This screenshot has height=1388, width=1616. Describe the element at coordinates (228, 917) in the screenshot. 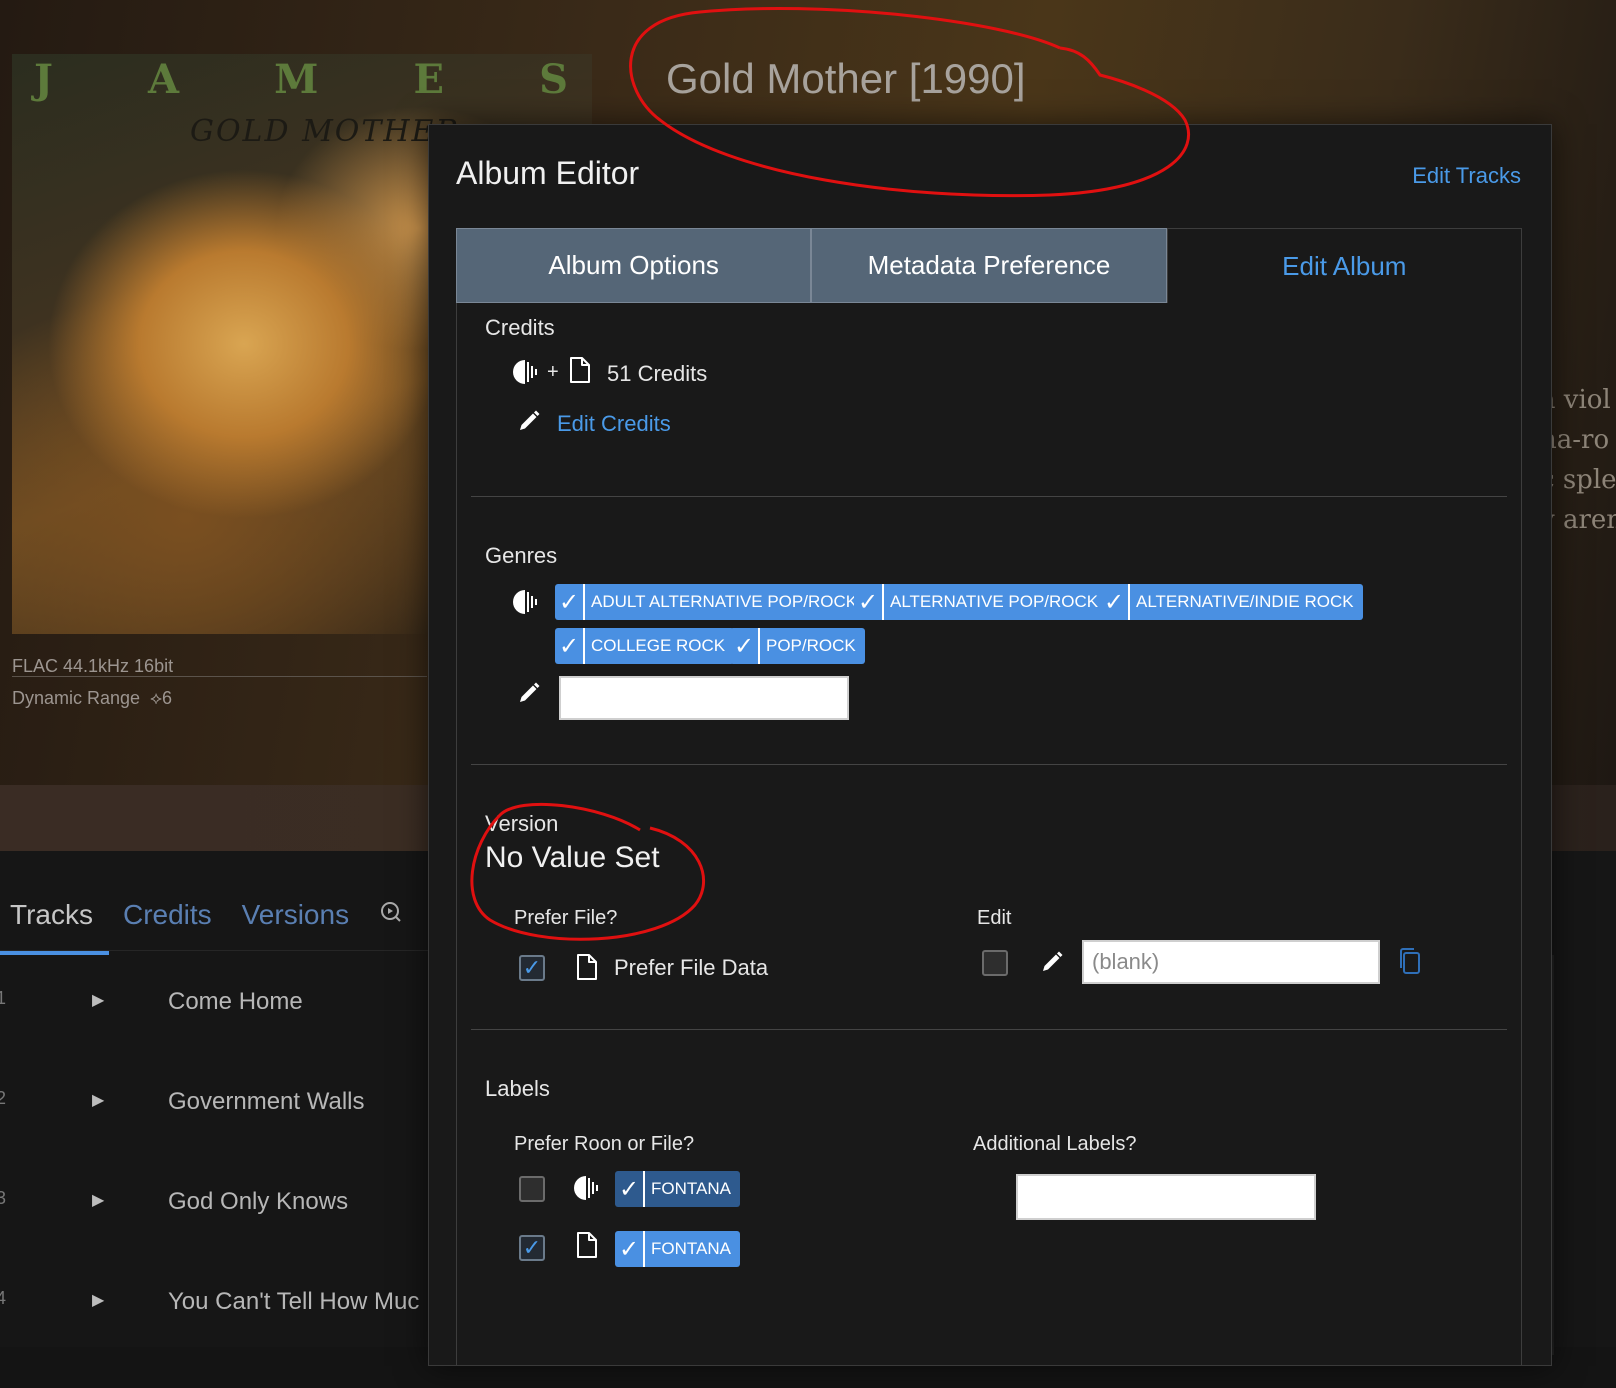

I see `album-nav-tabs: Tracks Credits Versions` at that location.